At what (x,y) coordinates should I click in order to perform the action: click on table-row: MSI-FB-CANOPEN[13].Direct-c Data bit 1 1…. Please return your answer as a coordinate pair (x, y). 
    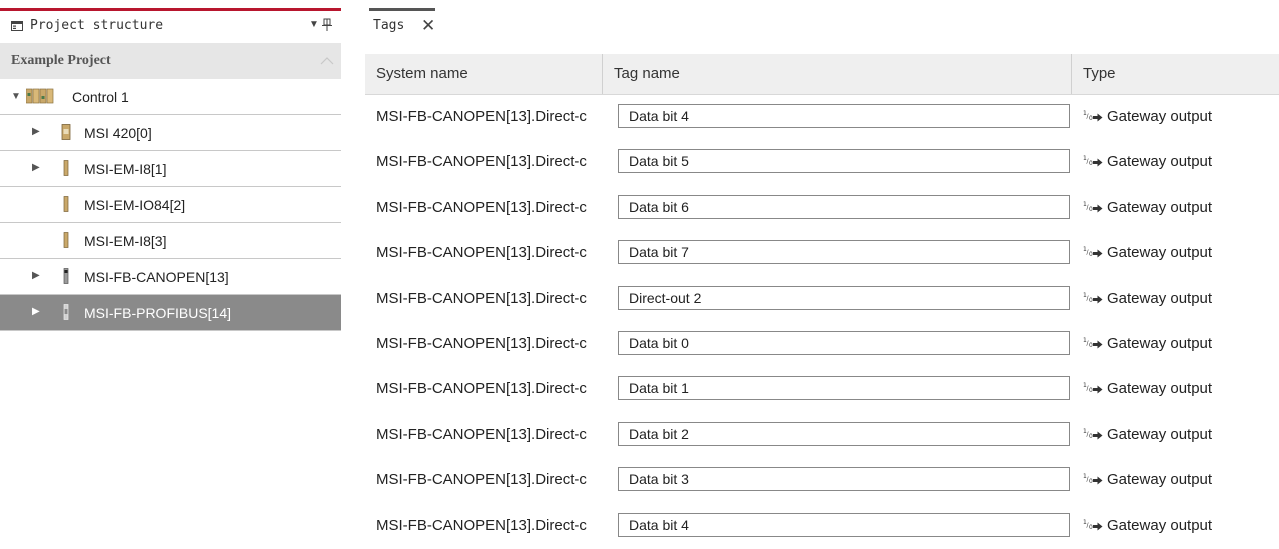
    Looking at the image, I should click on (822, 389).